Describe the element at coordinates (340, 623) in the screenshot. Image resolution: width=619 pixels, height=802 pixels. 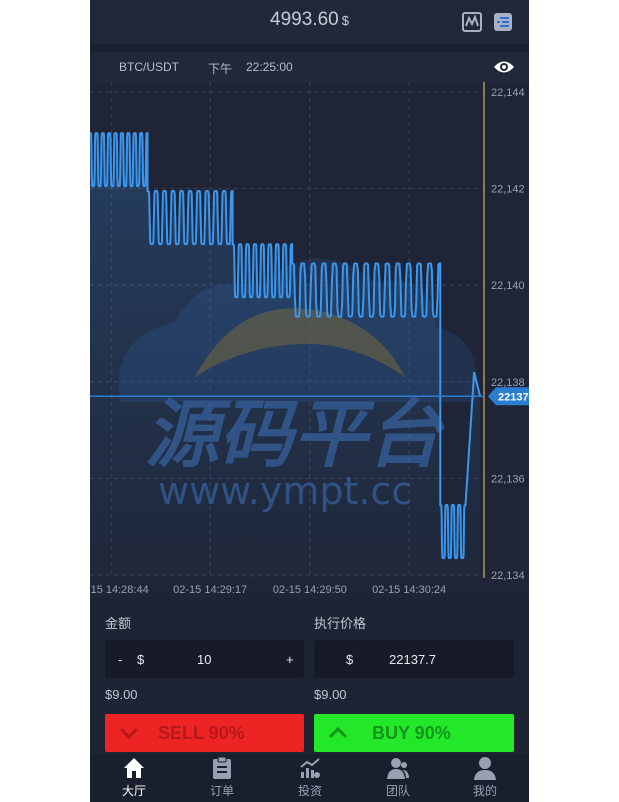
I see `execution-price-label: 执行价格` at that location.